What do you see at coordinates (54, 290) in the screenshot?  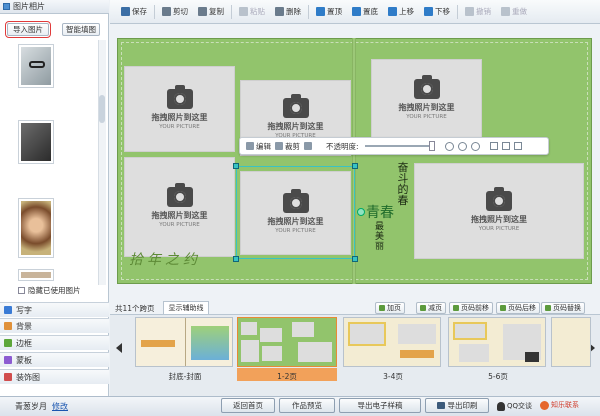 I see `hide-used-label: 隐藏已使用图片` at bounding box center [54, 290].